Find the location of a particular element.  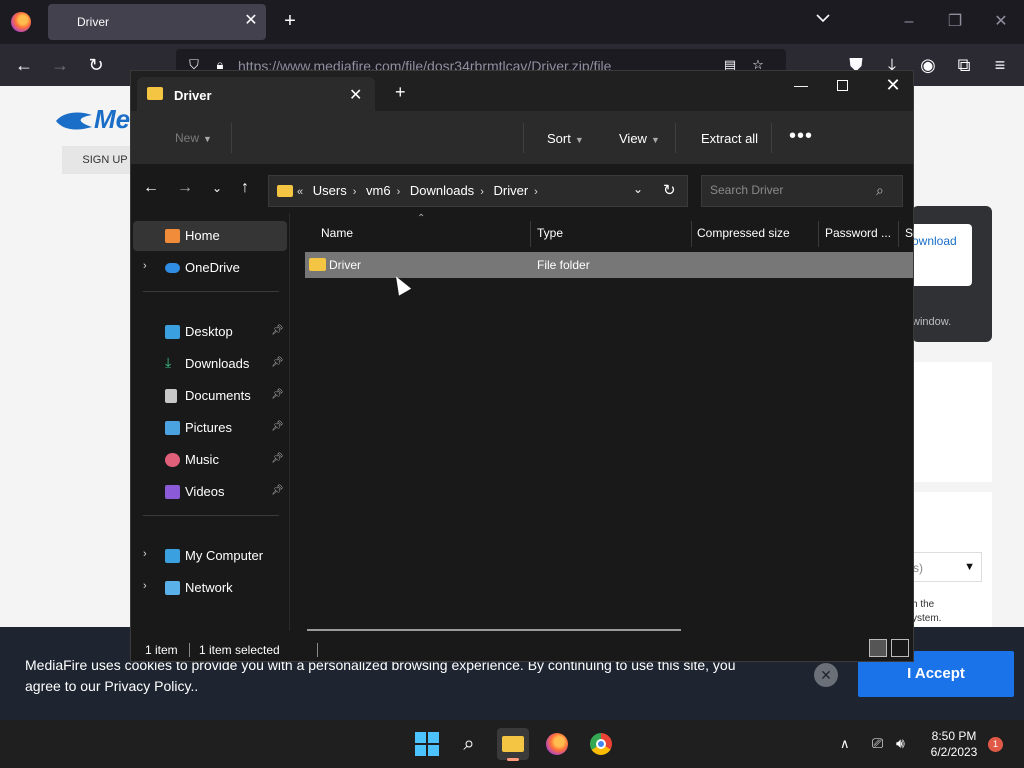

volume-icon: 🔊︎ is located at coordinates (900, 743).